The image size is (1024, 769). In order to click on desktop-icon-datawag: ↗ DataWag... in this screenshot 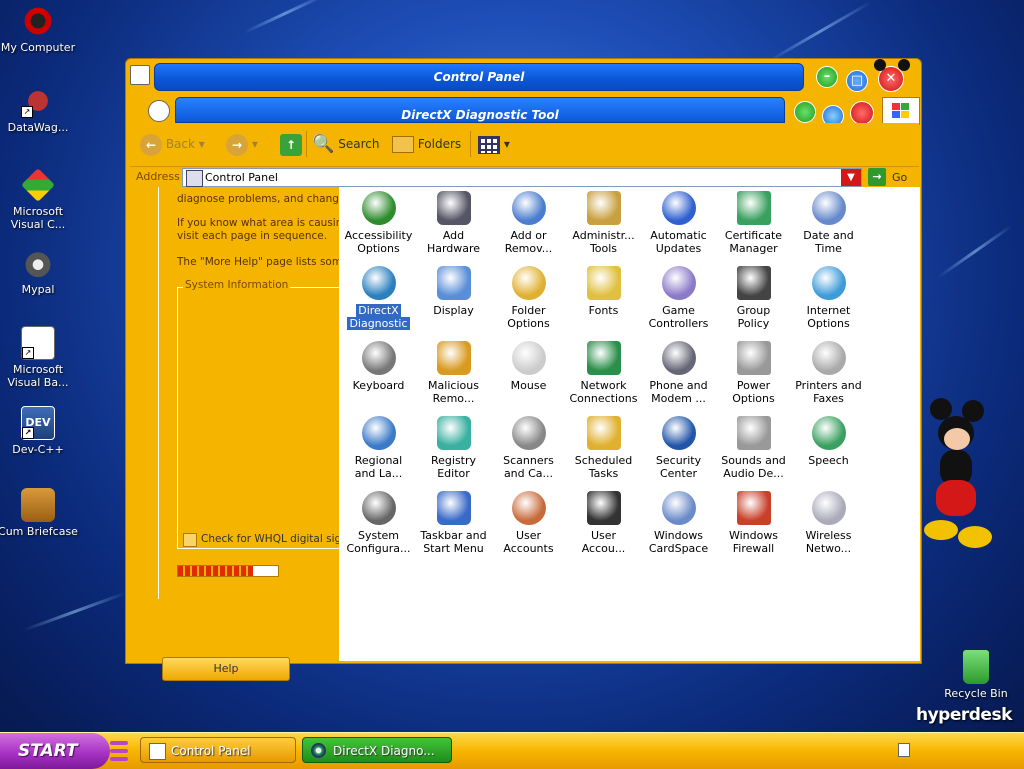, I will do `click(39, 109)`.